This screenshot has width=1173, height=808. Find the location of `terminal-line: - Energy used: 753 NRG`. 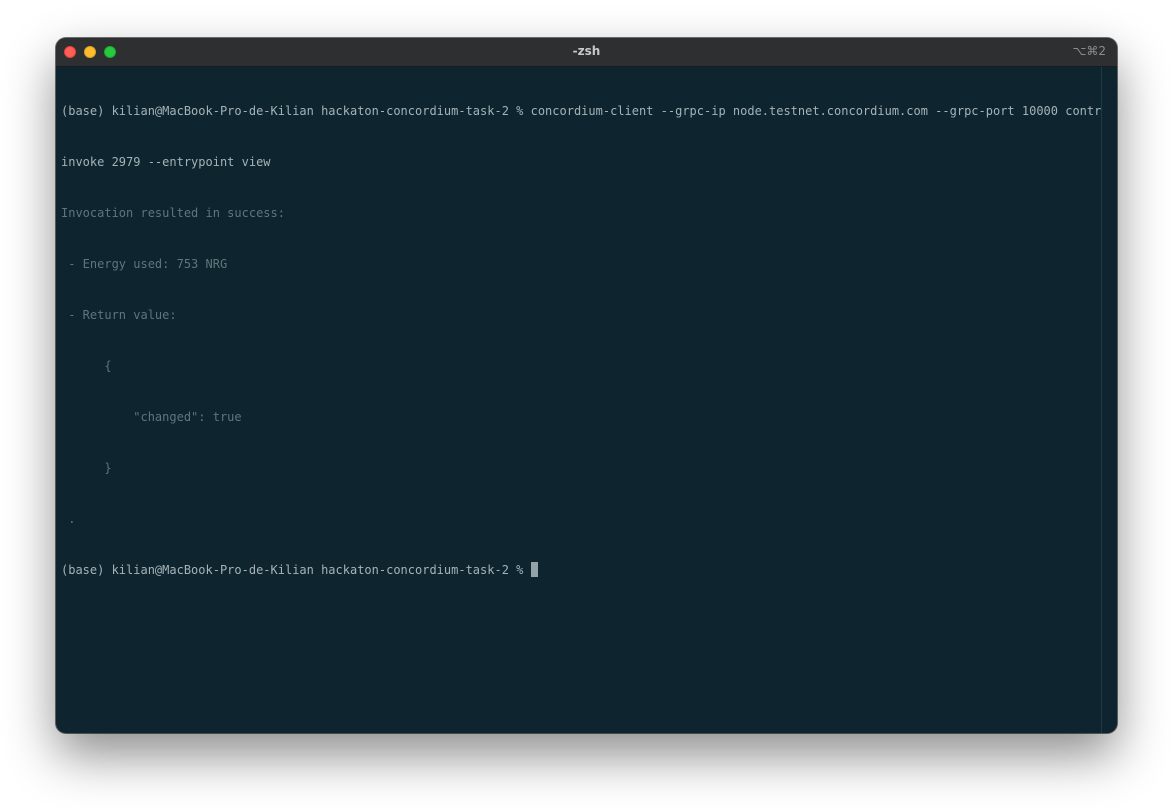

terminal-line: - Energy used: 753 NRG is located at coordinates (144, 264).